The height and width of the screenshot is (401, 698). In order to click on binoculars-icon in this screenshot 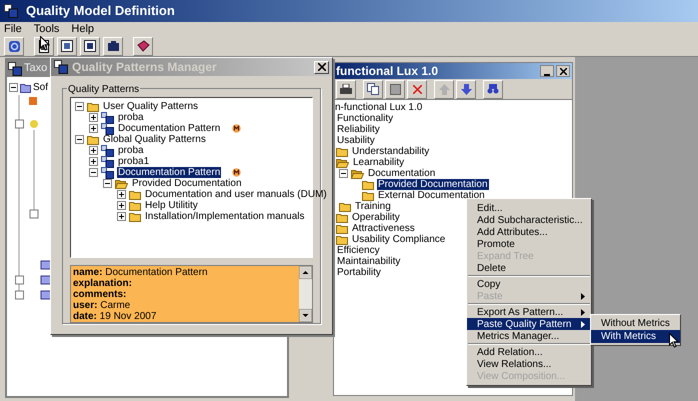, I will do `click(493, 89)`.